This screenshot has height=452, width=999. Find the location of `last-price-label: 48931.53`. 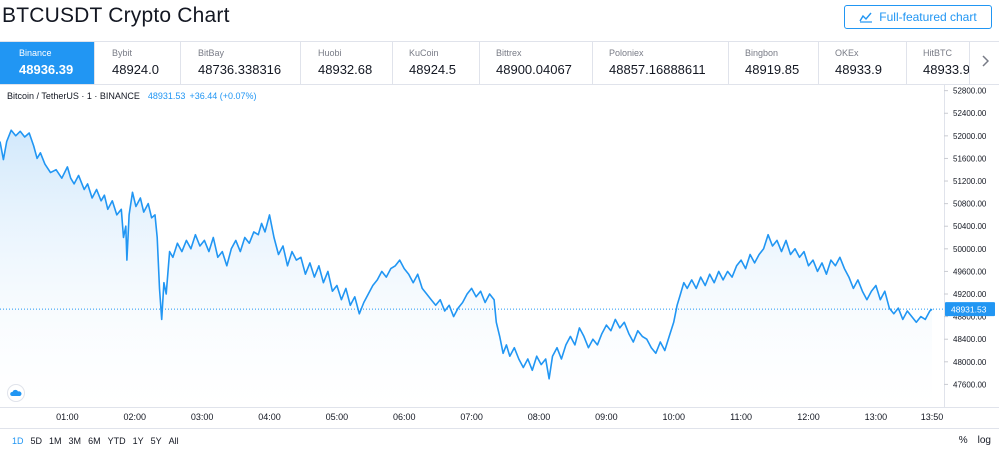

last-price-label: 48931.53 is located at coordinates (969, 310).